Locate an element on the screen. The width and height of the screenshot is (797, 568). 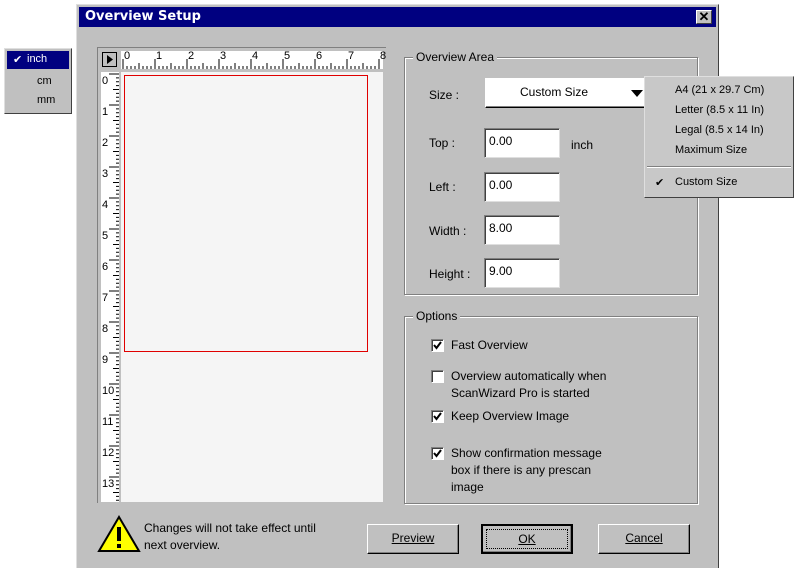
warning-icon is located at coordinates (119, 533).